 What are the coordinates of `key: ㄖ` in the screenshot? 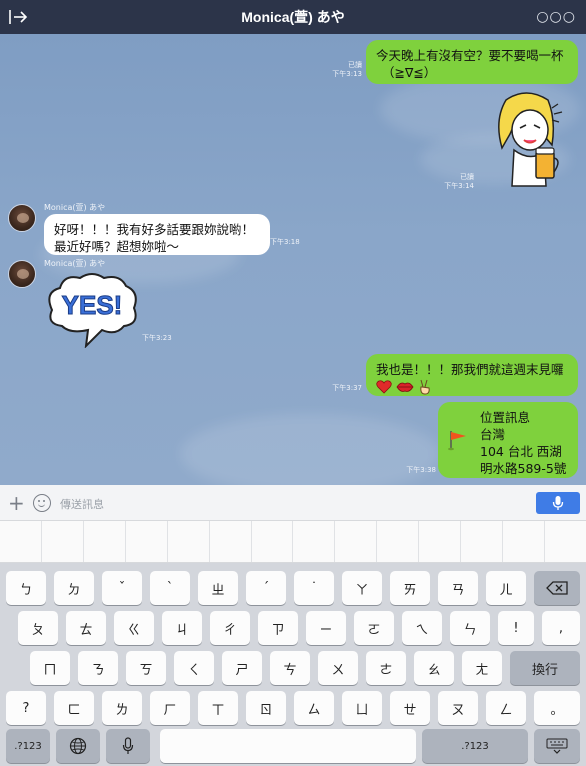 It's located at (266, 708).